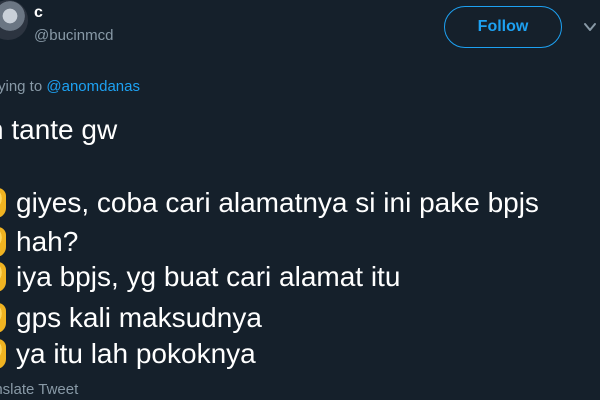  What do you see at coordinates (590, 27) in the screenshot?
I see `chevron-down-icon` at bounding box center [590, 27].